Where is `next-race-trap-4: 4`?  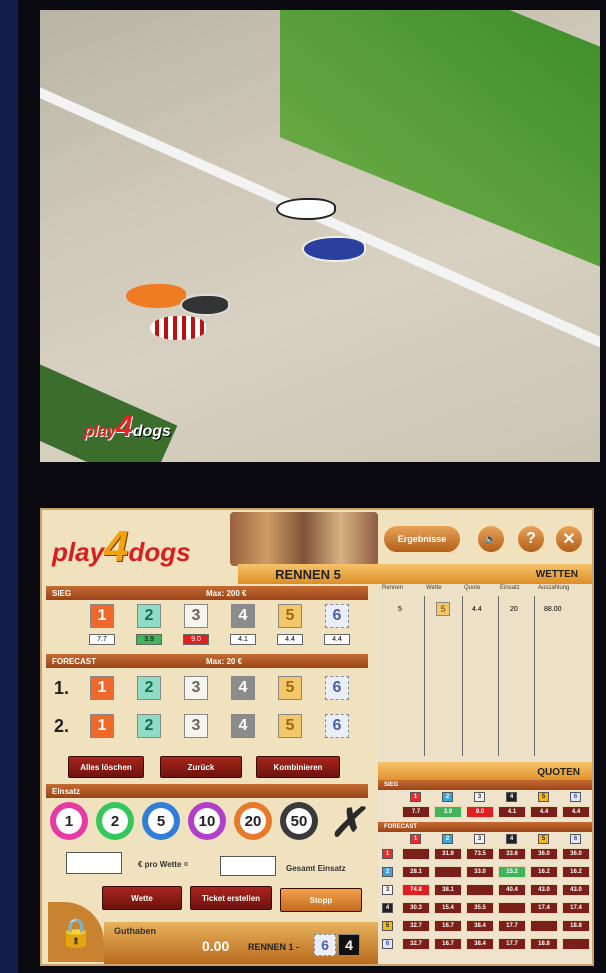 next-race-trap-4: 4 is located at coordinates (349, 945).